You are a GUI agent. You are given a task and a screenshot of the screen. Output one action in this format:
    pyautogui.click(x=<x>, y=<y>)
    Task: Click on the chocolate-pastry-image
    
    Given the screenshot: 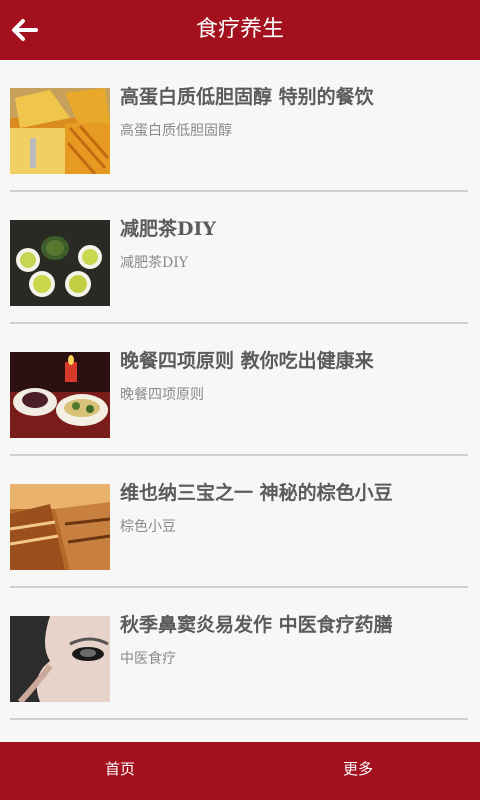 What is the action you would take?
    pyautogui.click(x=60, y=527)
    